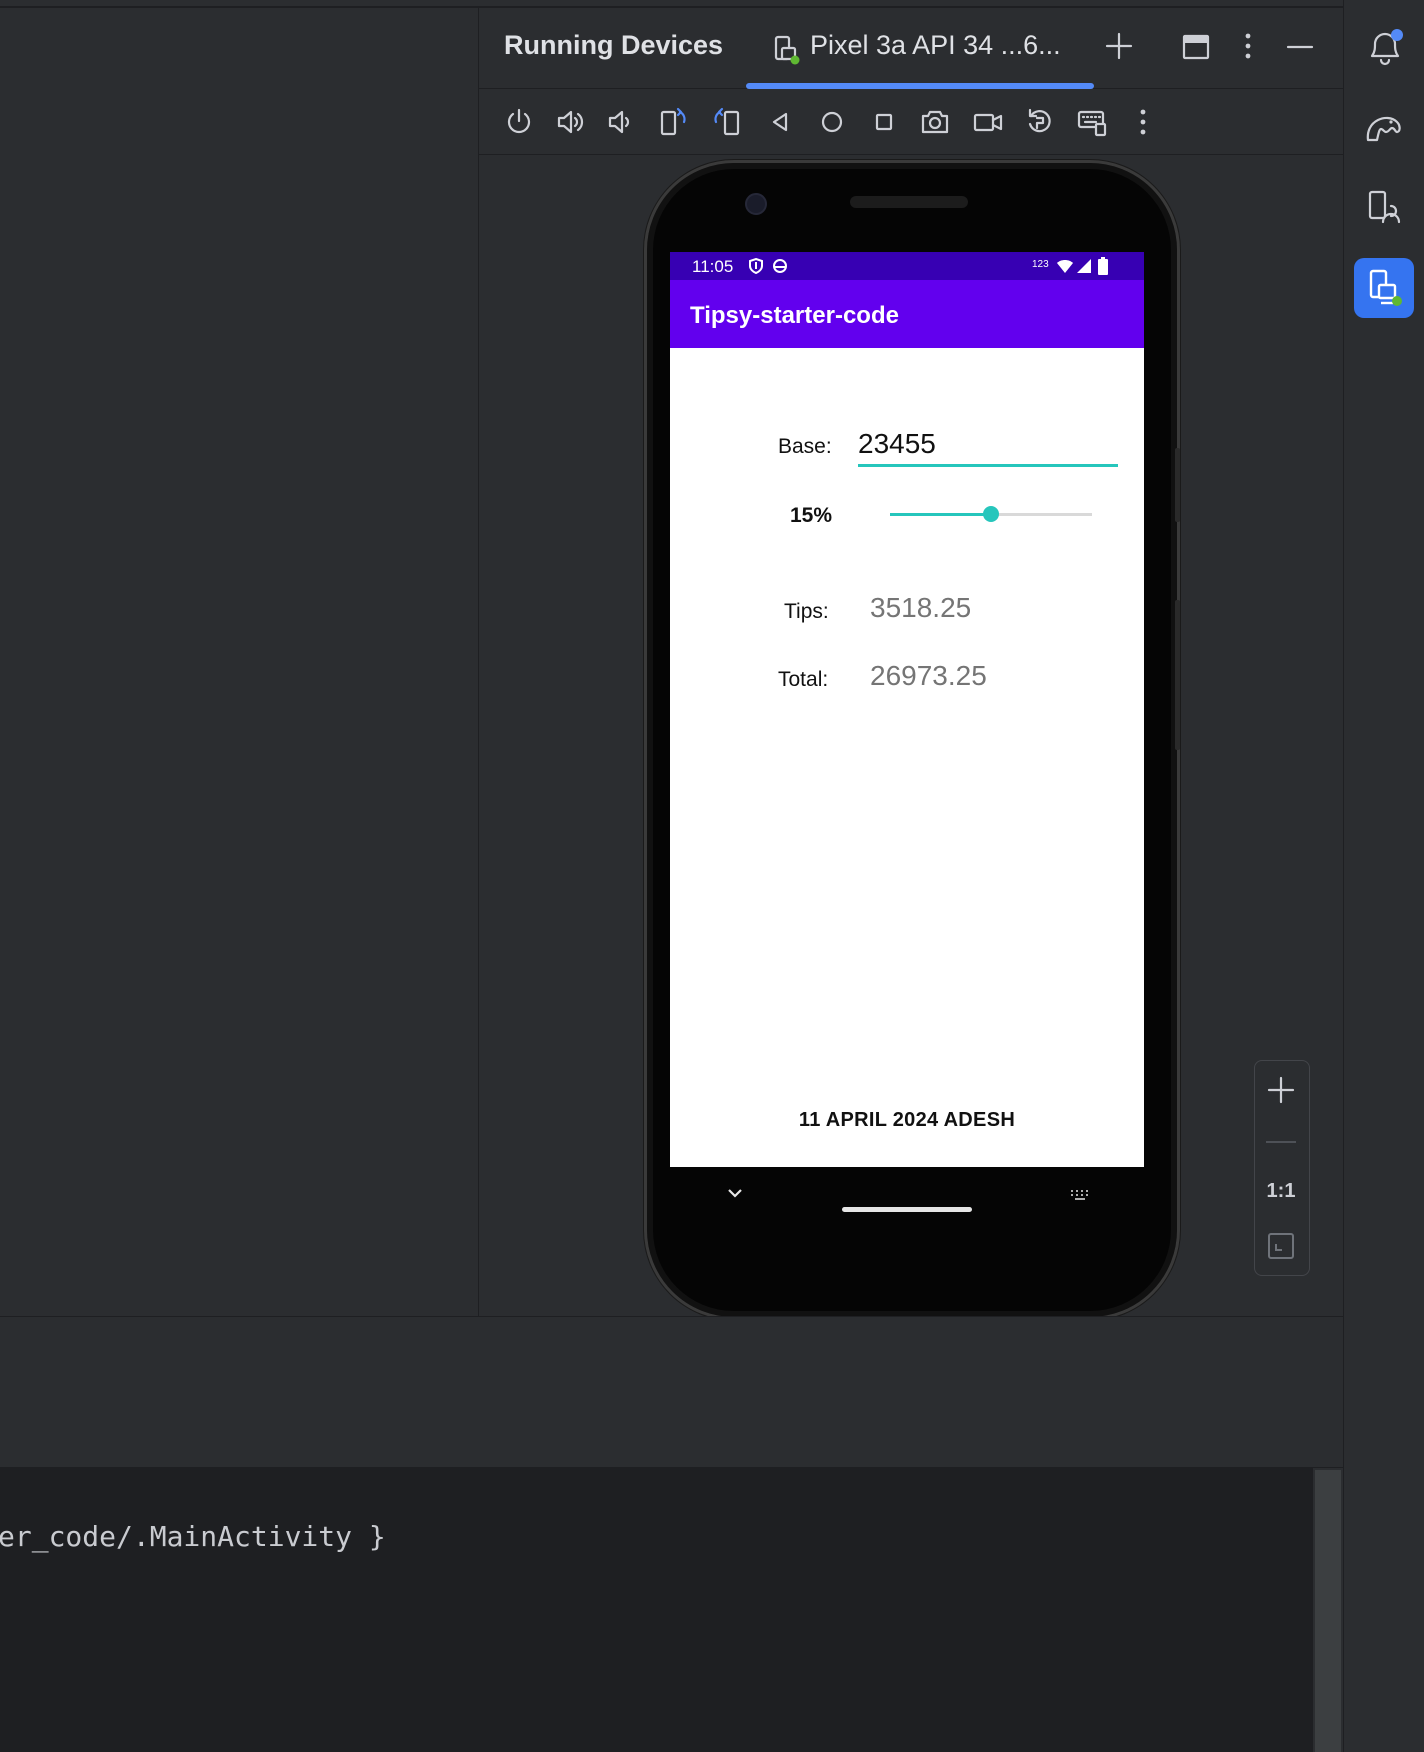 This screenshot has width=1424, height=1752. I want to click on rotate-right-icon, so click(726, 122).